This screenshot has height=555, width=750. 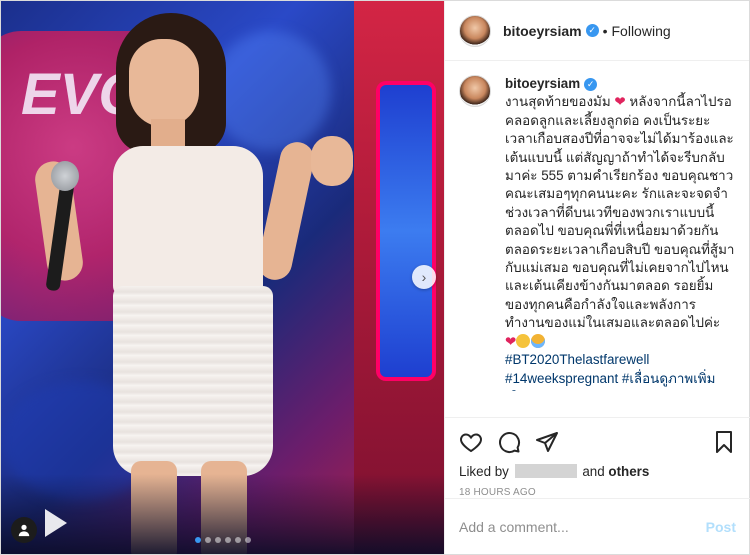 I want to click on author-username: bitoeyrsiam, so click(x=542, y=31).